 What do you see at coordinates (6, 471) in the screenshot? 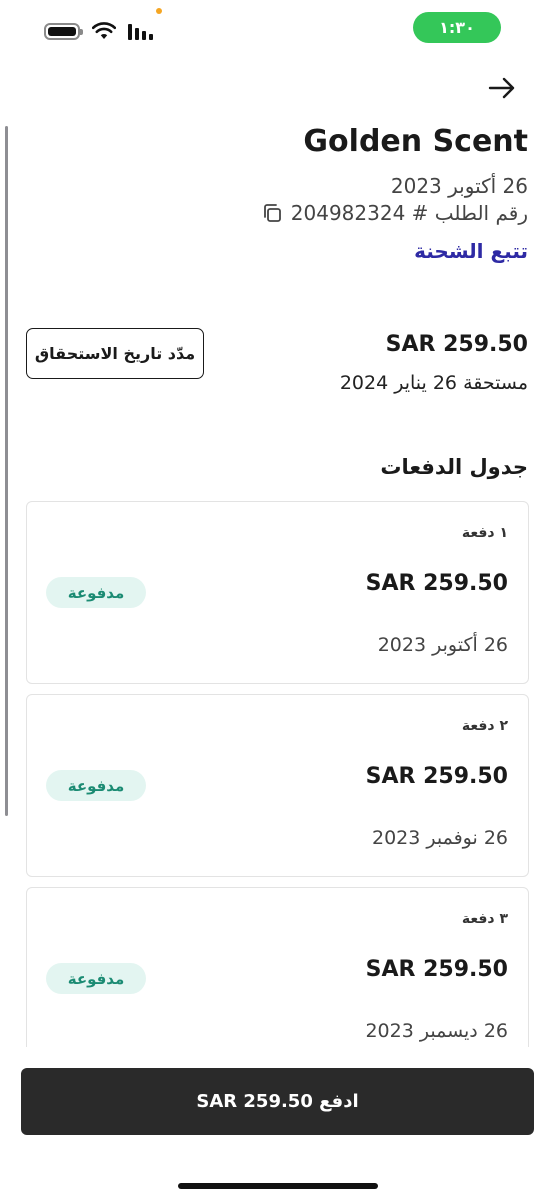
I see `scroll-indicator` at bounding box center [6, 471].